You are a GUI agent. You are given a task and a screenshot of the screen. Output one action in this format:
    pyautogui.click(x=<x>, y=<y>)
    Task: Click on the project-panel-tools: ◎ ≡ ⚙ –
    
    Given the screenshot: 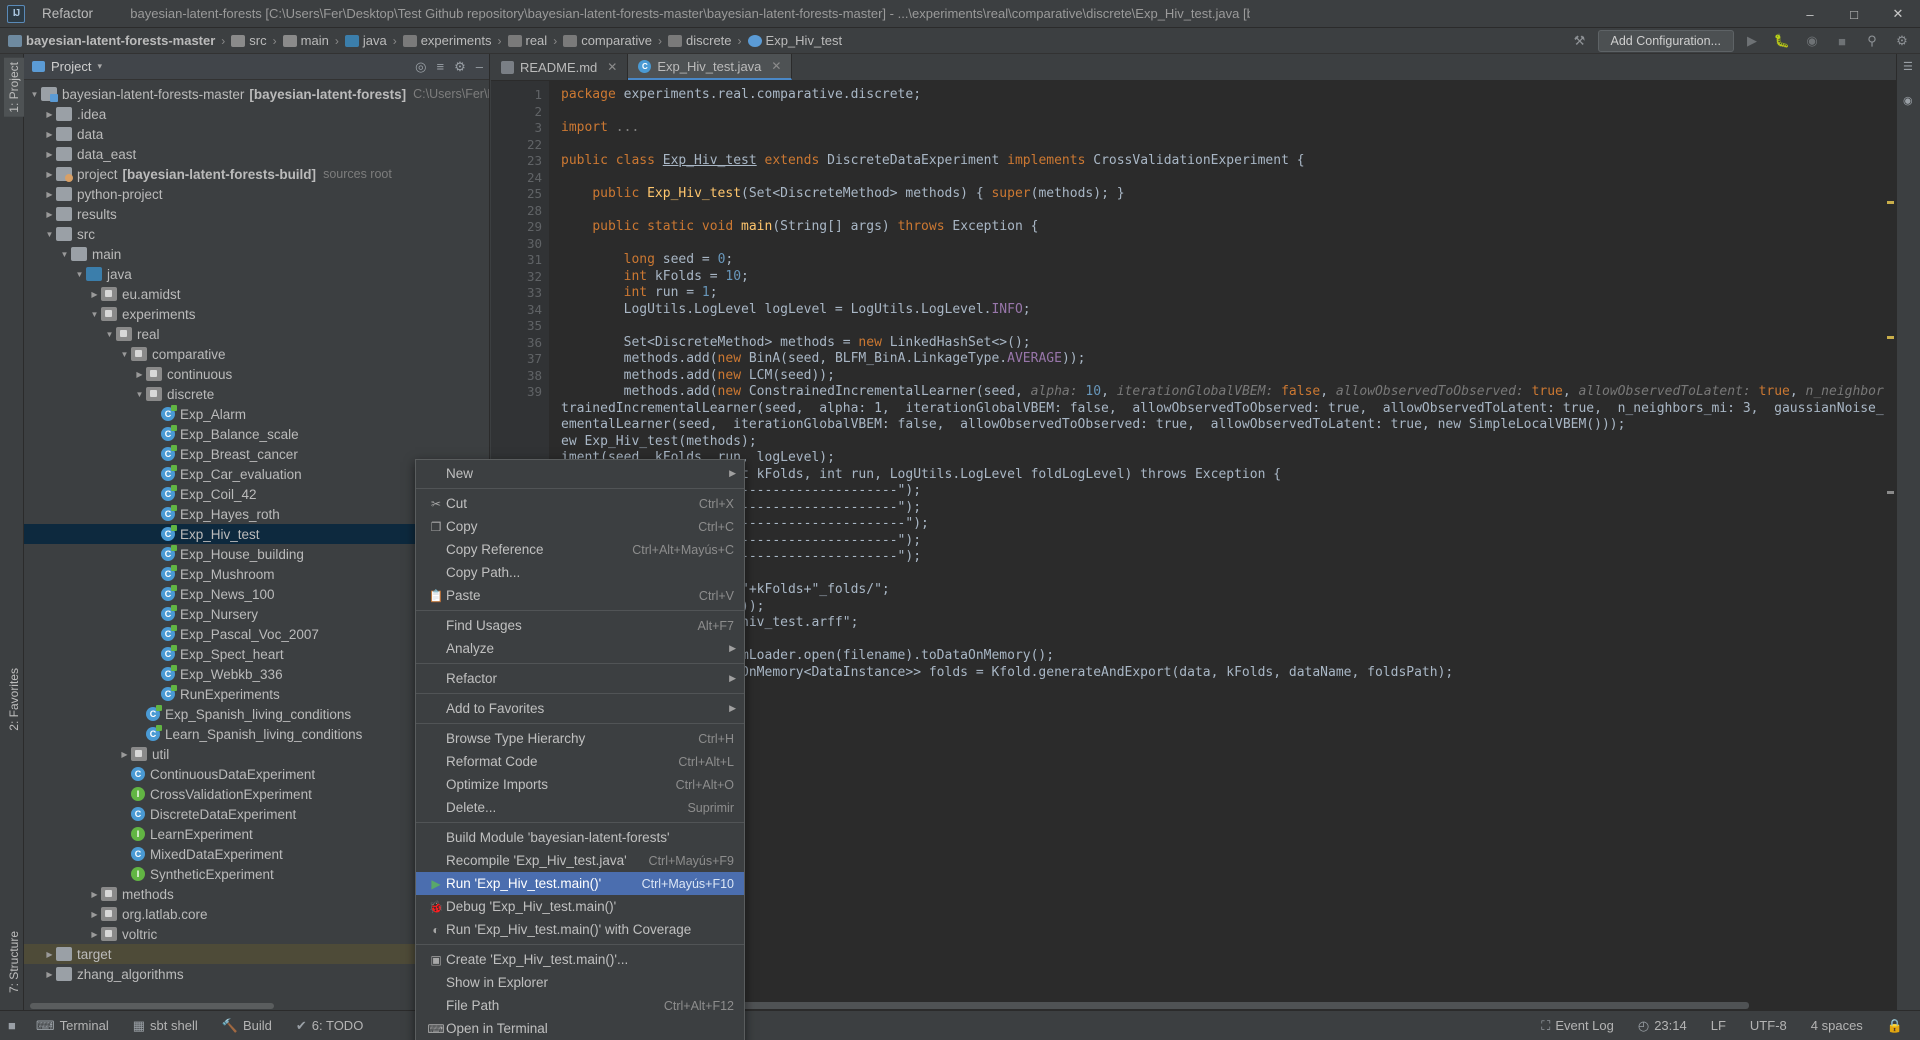 What is the action you would take?
    pyautogui.click(x=449, y=67)
    